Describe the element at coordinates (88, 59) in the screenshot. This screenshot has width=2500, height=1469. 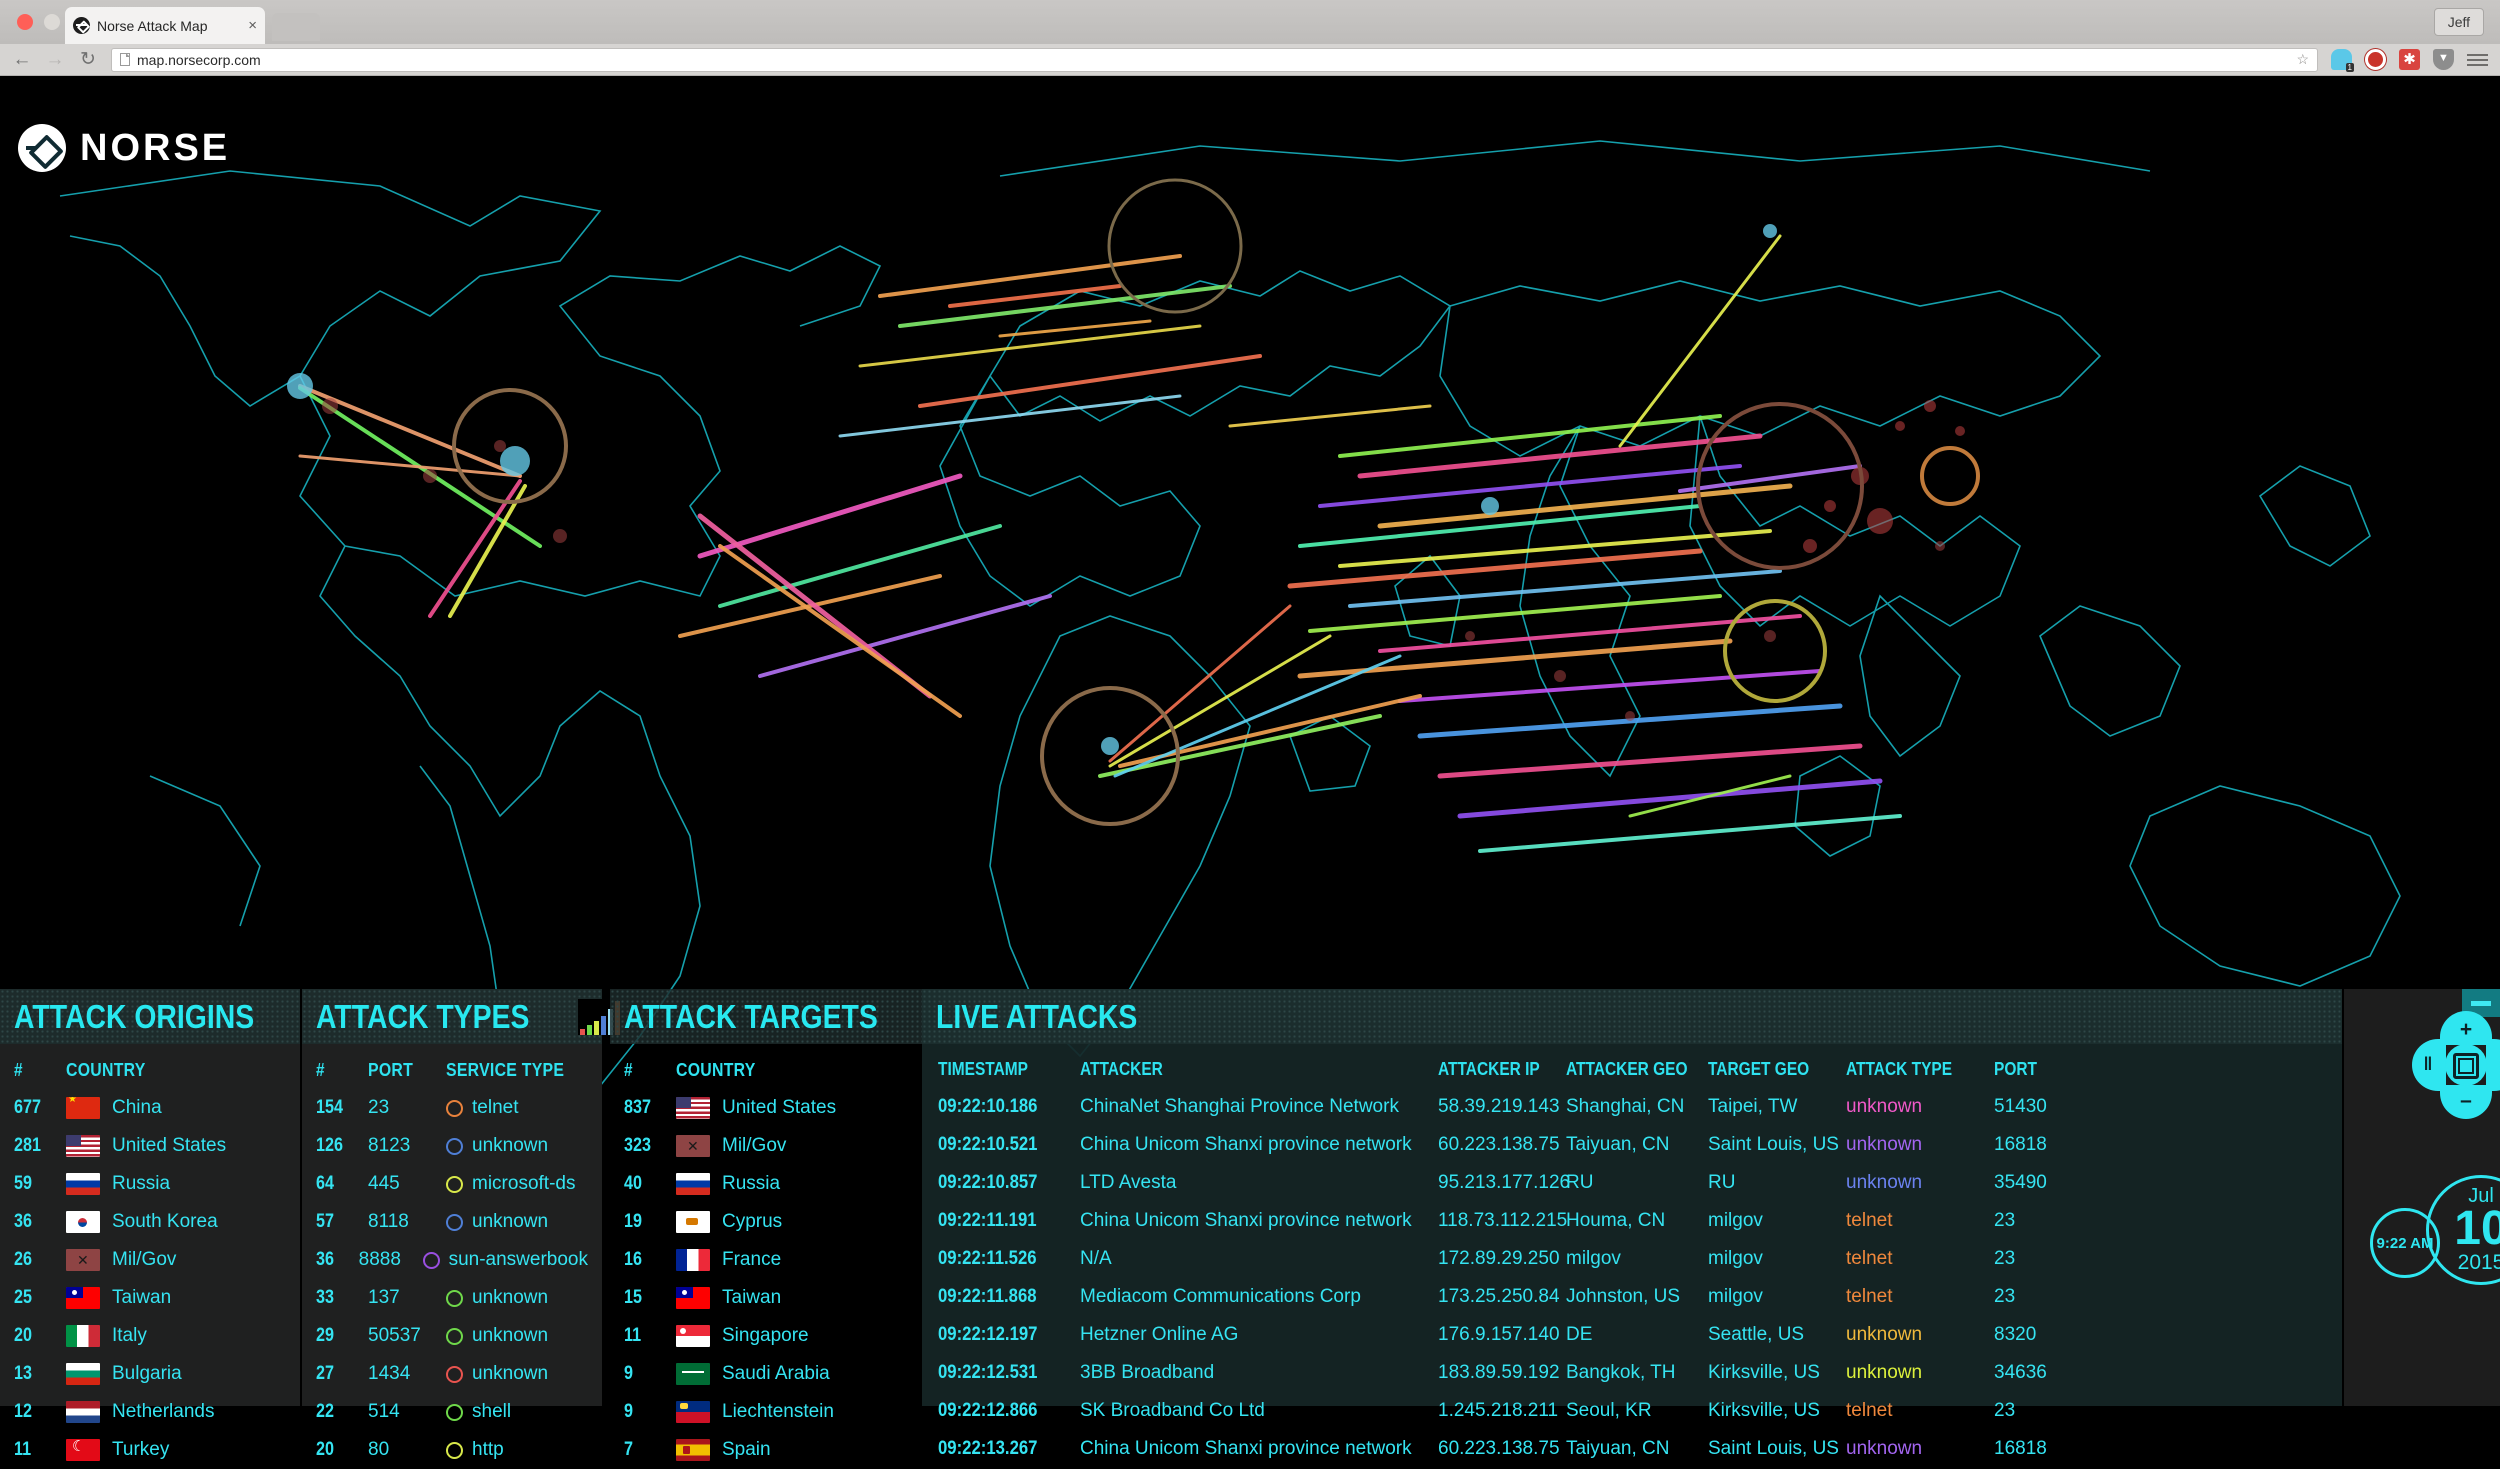
I see `reload-icon: ↻` at that location.